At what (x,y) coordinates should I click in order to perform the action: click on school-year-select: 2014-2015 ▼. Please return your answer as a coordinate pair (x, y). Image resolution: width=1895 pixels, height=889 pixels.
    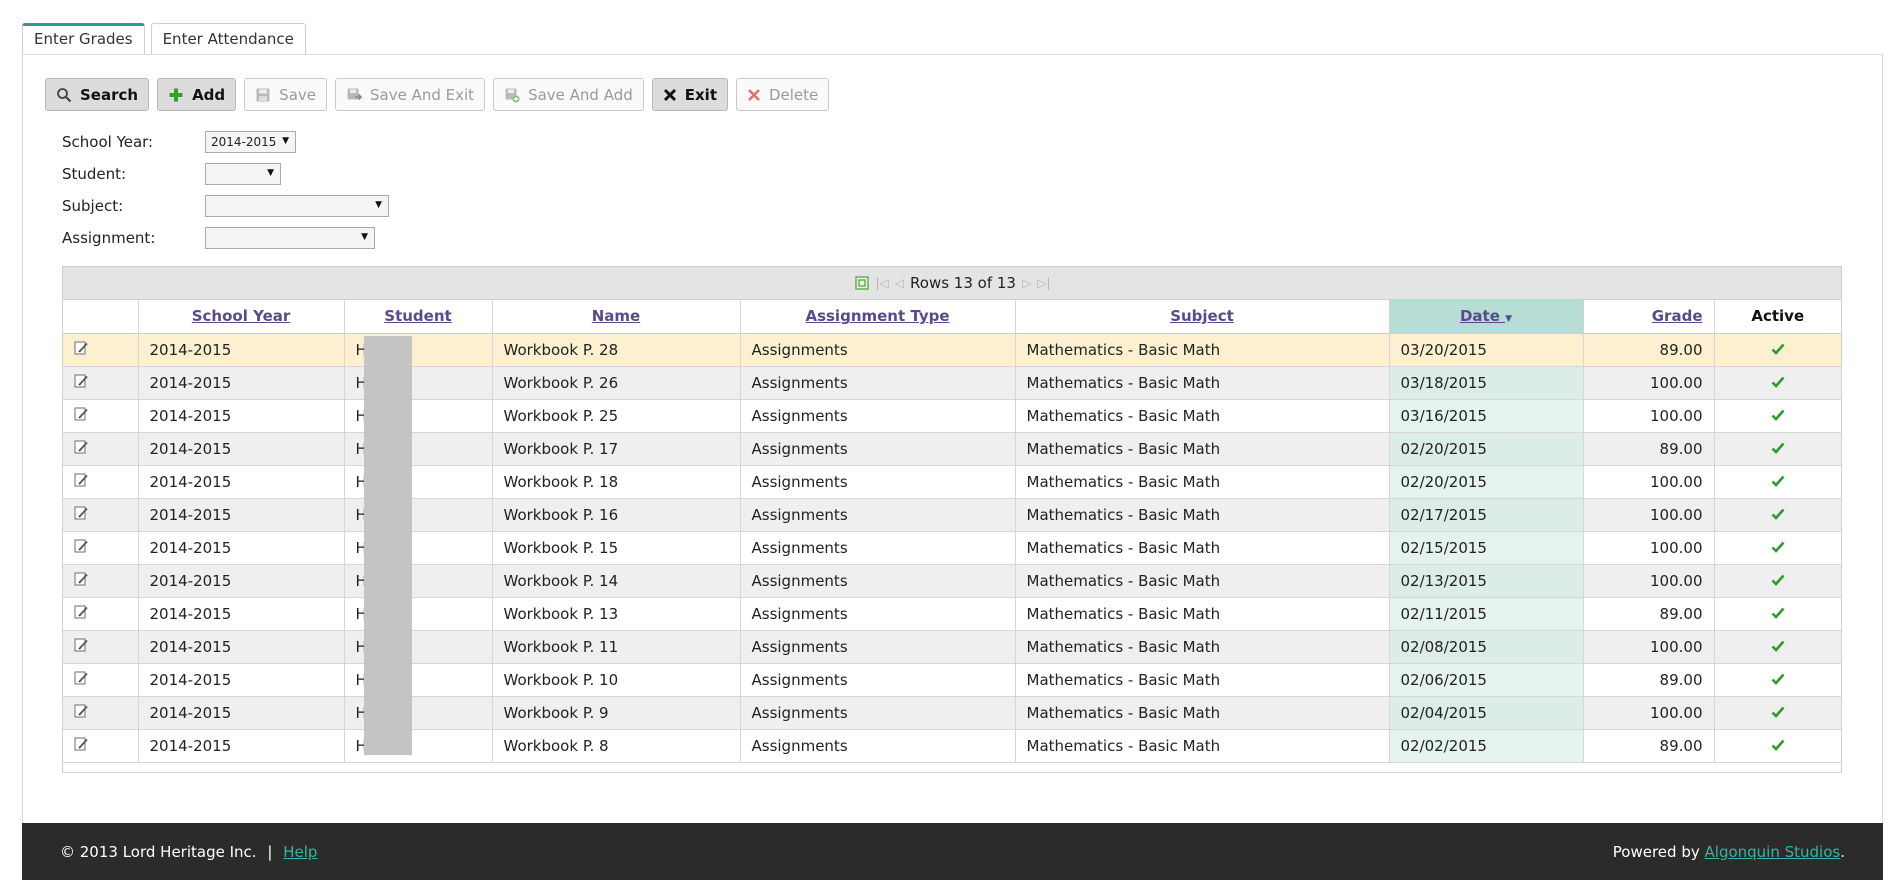
    Looking at the image, I should click on (250, 142).